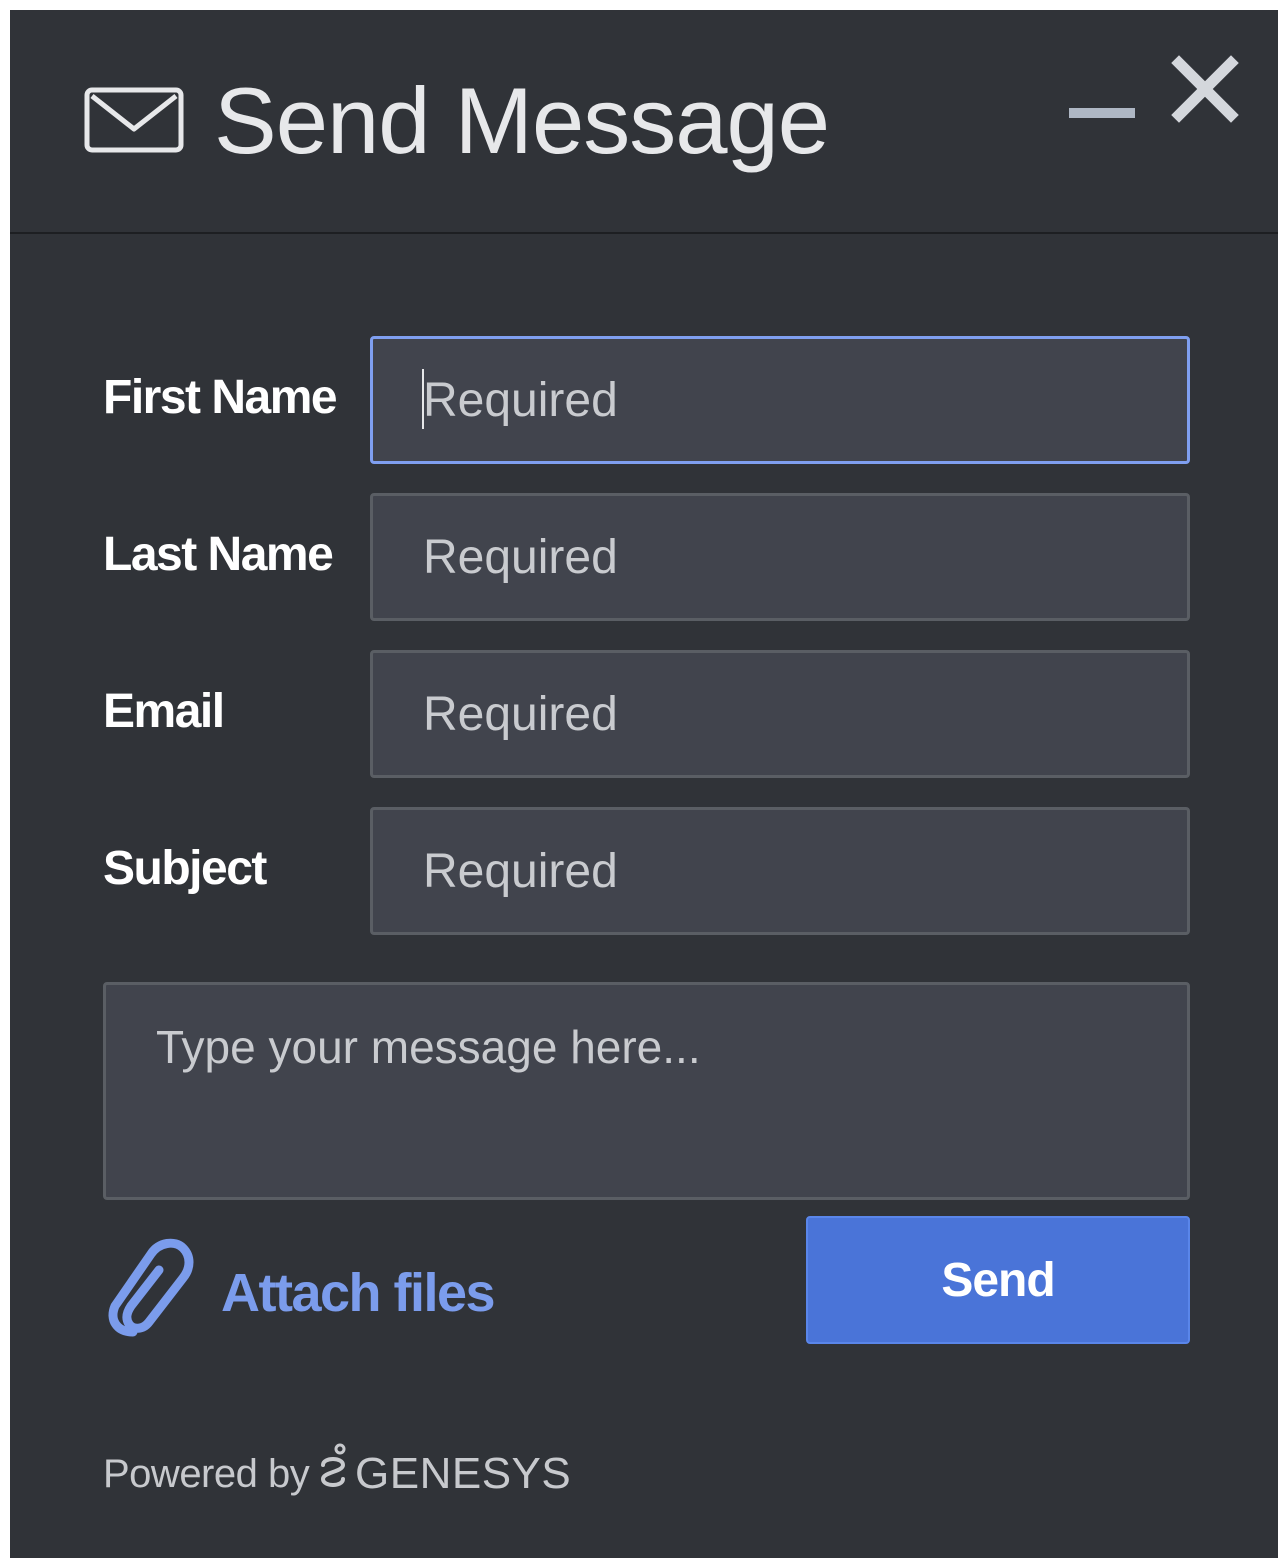 The image size is (1278, 1558). Describe the element at coordinates (185, 868) in the screenshot. I see `subject-label: Subject` at that location.